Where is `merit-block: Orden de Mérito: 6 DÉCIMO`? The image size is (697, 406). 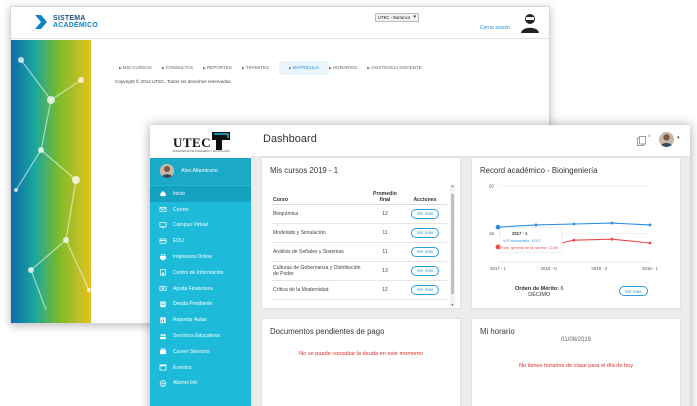 merit-block: Orden de Mérito: 6 DÉCIMO is located at coordinates (539, 292).